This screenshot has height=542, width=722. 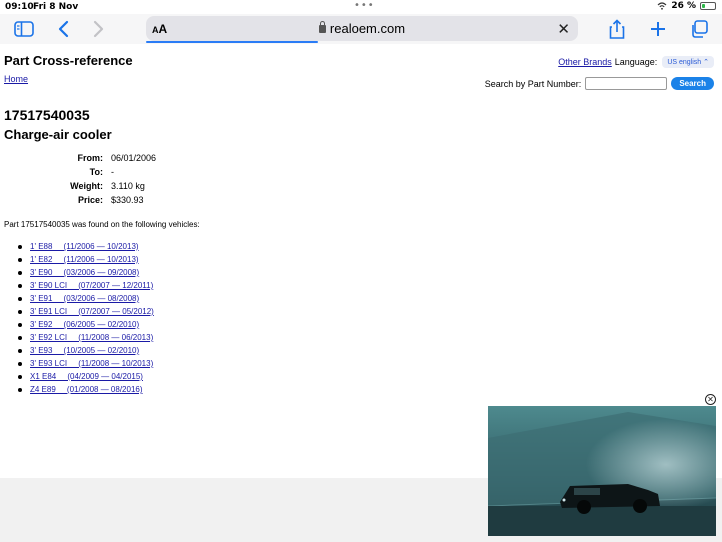 I want to click on spec-row-price: Price: $330.93, so click(x=78, y=202).